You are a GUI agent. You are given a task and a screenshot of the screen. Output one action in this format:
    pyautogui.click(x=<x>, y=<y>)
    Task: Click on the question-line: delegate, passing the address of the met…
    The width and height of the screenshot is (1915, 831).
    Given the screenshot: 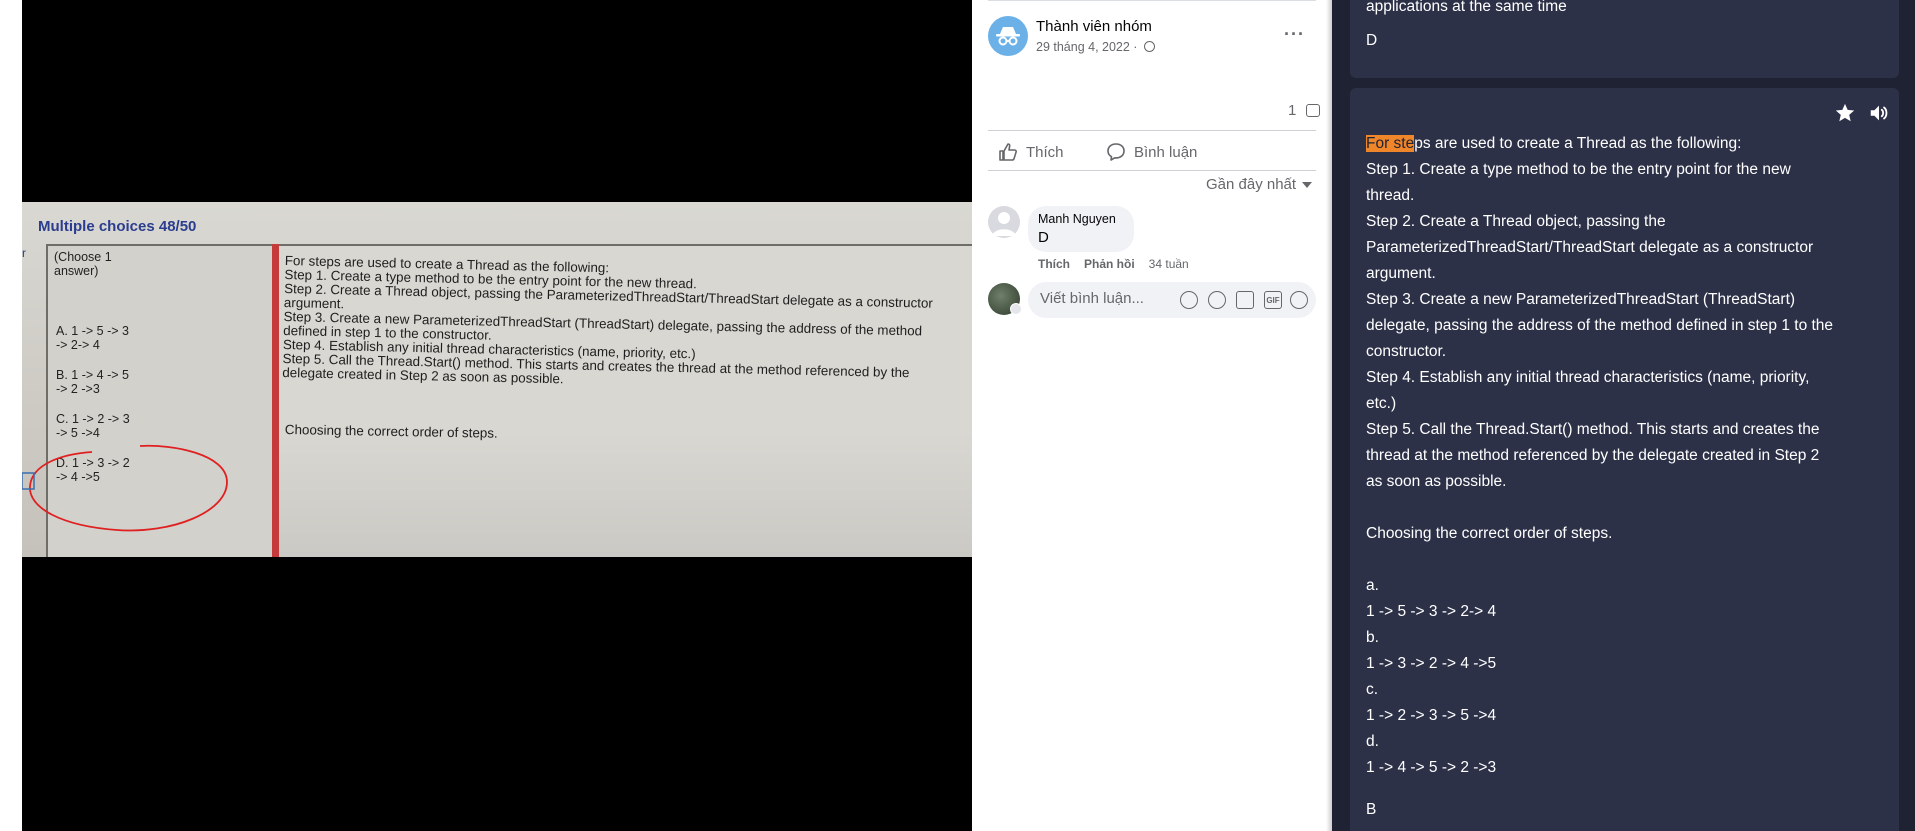 What is the action you would take?
    pyautogui.click(x=1600, y=325)
    